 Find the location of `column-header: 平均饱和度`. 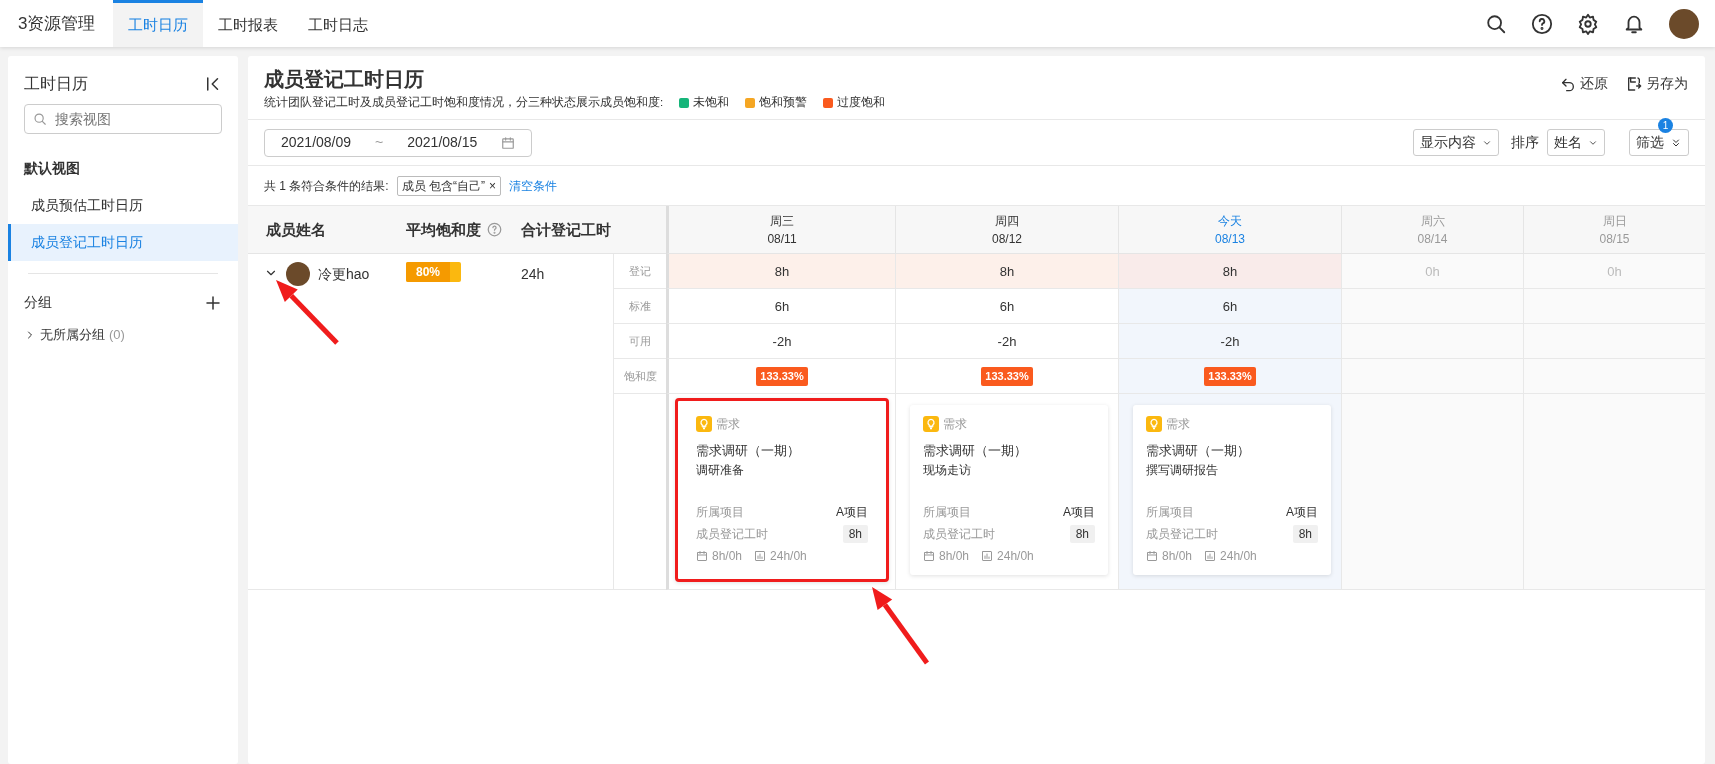

column-header: 平均饱和度 is located at coordinates (443, 229).